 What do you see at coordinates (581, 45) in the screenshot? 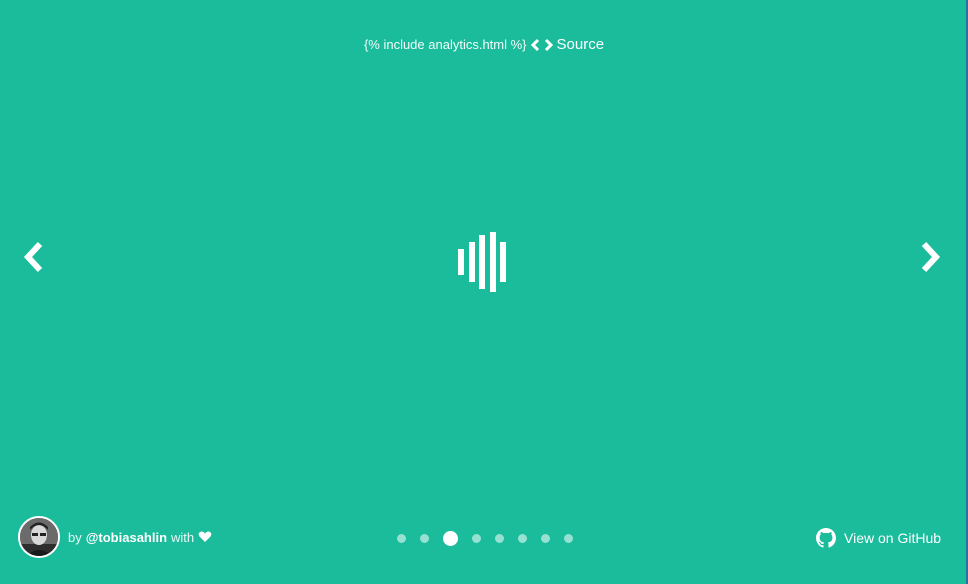
I see `source-link: Source` at bounding box center [581, 45].